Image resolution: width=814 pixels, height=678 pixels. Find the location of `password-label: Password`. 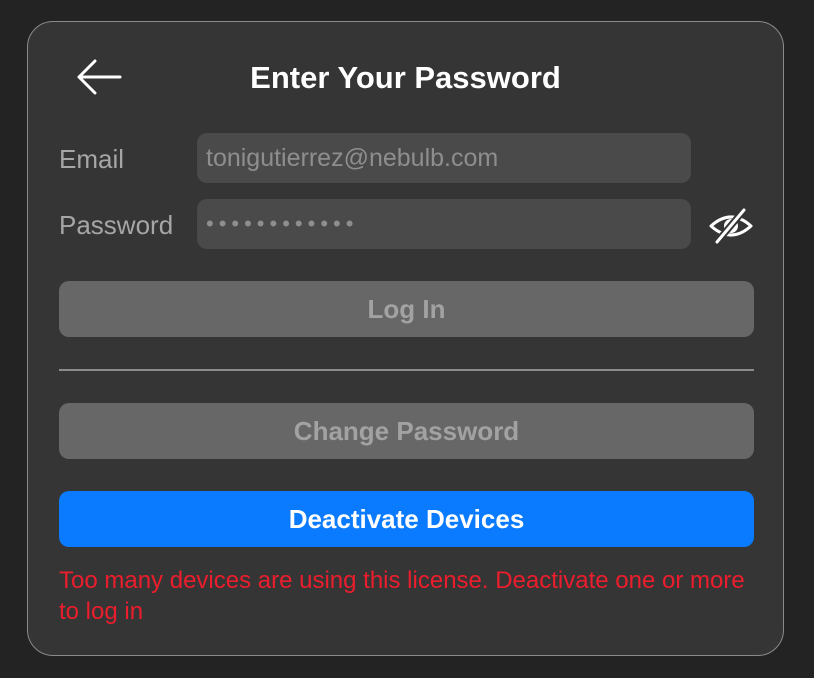

password-label: Password is located at coordinates (116, 225).